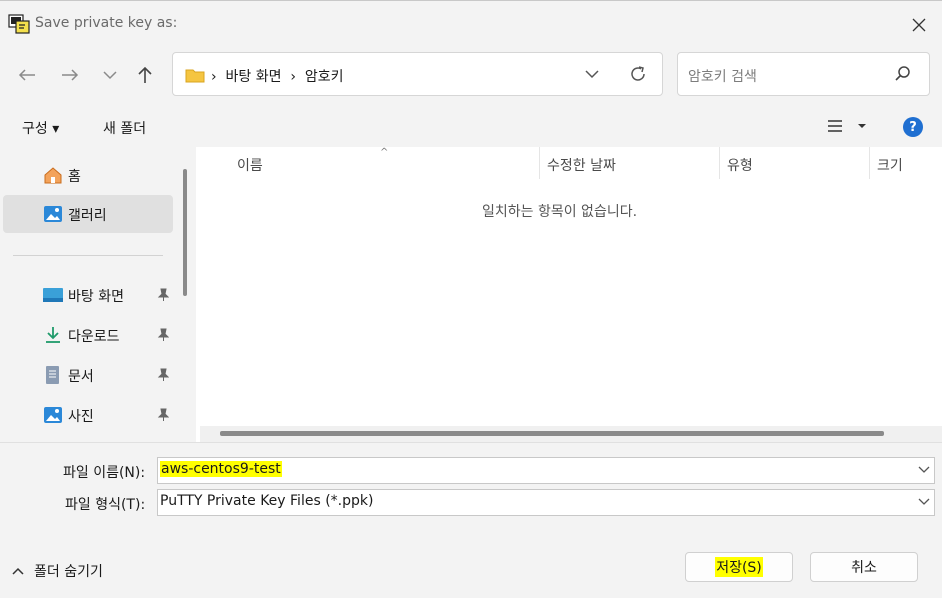  I want to click on sidebar-item-home: 홈, so click(88, 175).